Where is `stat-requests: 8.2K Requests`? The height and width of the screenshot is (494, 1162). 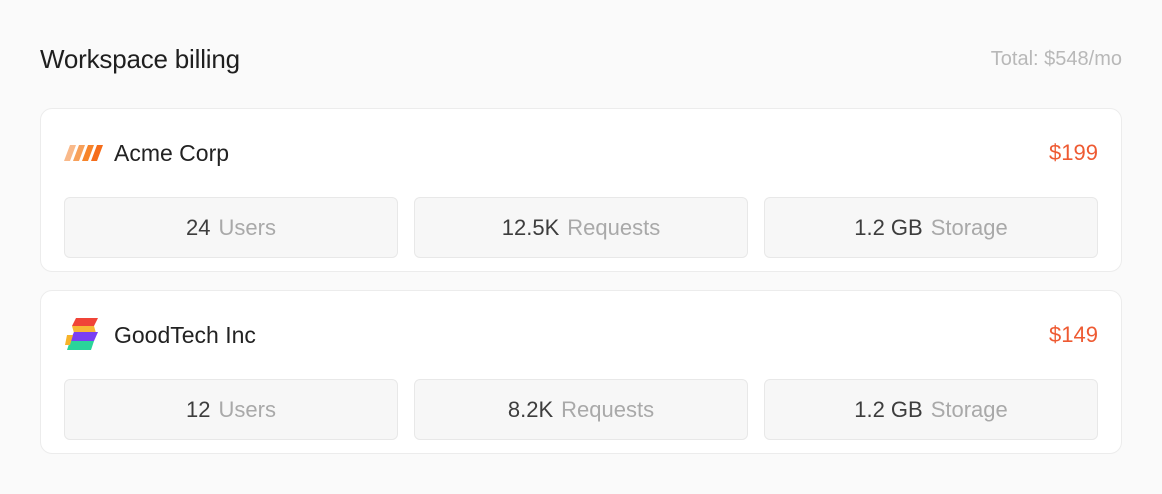
stat-requests: 8.2K Requests is located at coordinates (581, 409).